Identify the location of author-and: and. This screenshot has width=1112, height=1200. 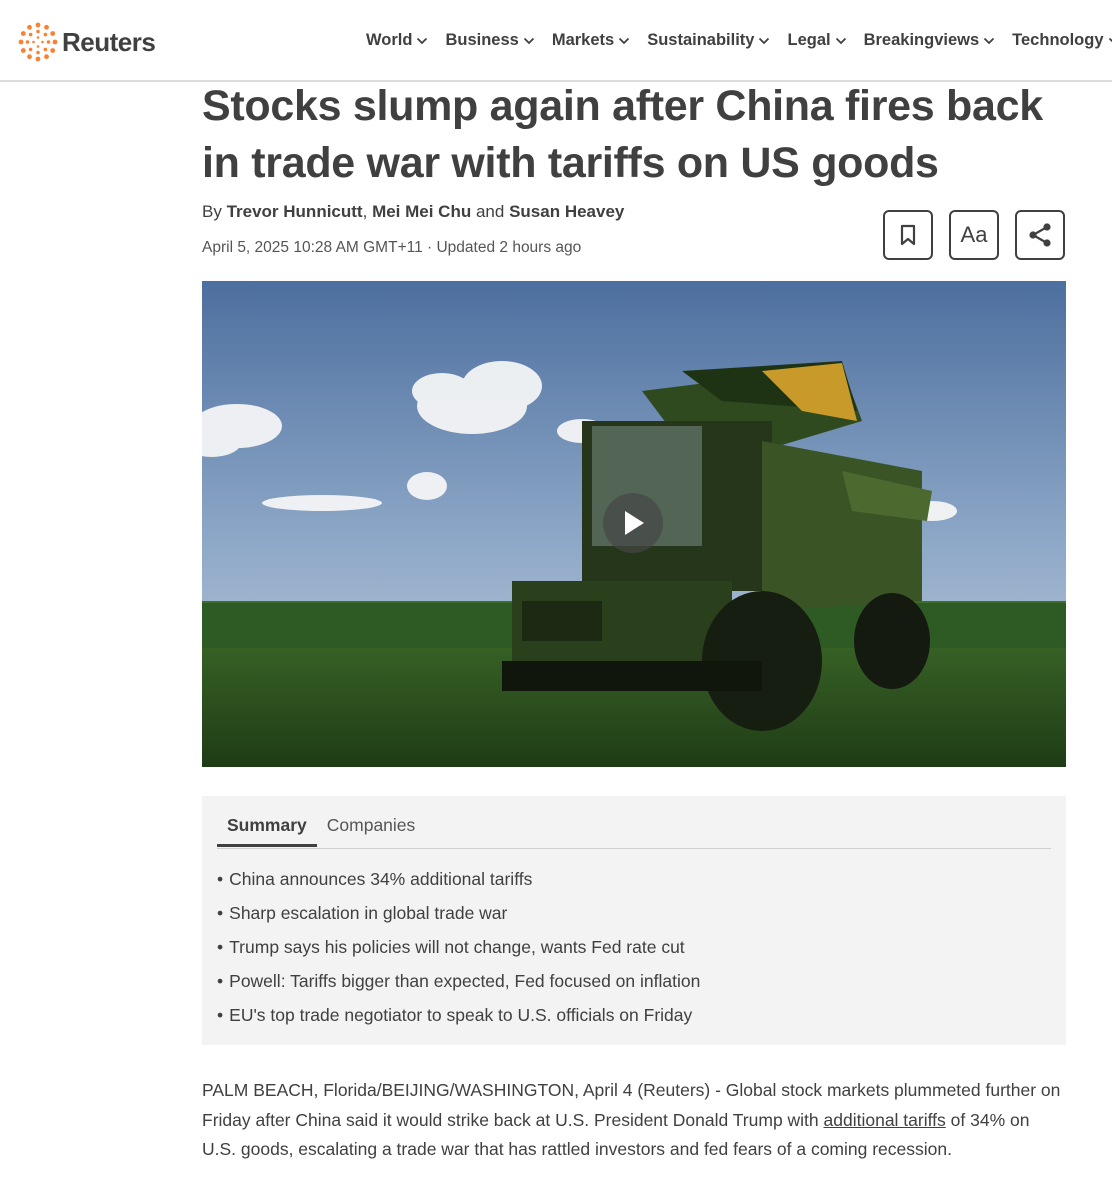
(490, 211).